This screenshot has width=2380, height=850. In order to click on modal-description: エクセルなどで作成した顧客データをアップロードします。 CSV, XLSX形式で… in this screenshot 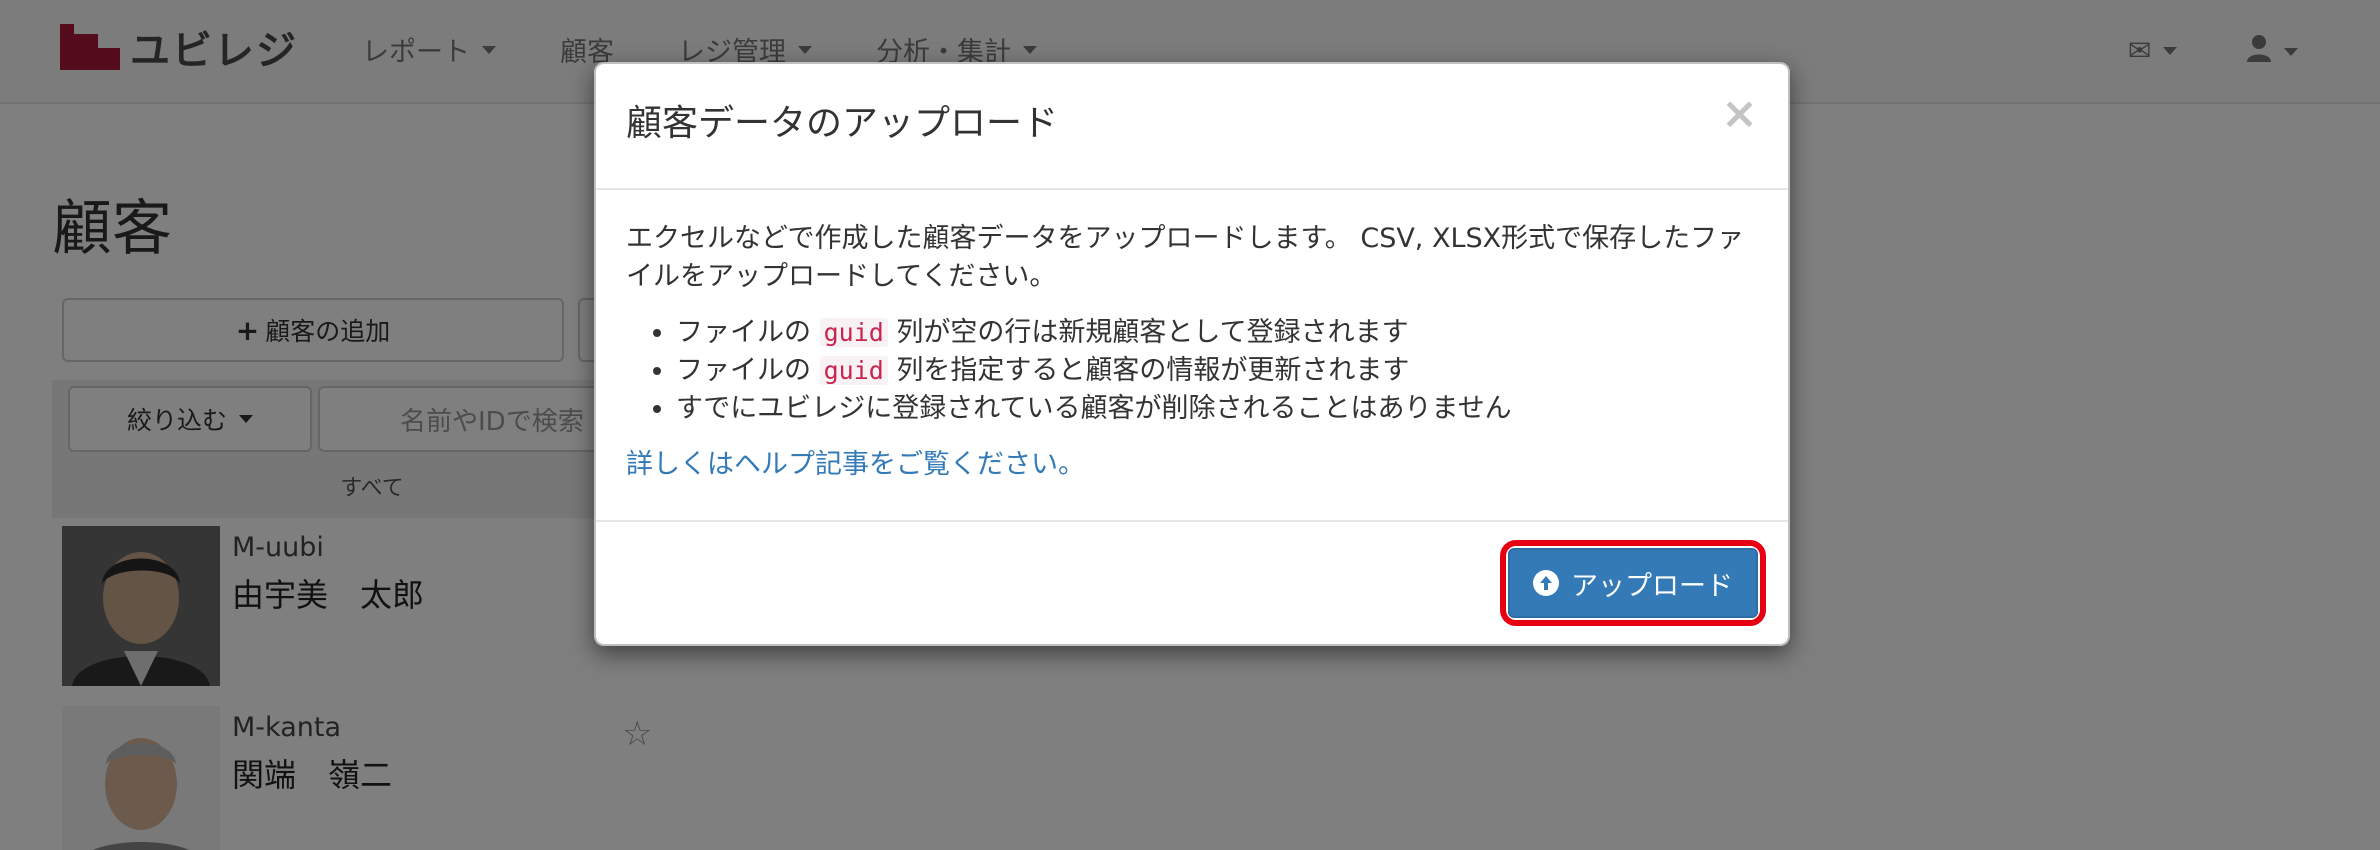, I will do `click(1185, 257)`.